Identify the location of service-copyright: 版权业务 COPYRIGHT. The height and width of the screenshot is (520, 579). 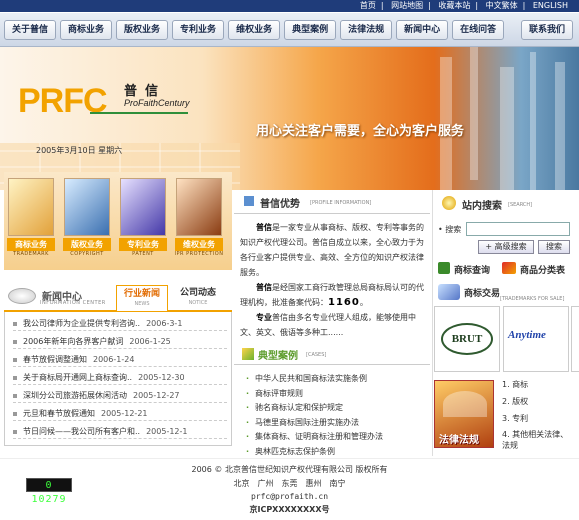
(87, 219).